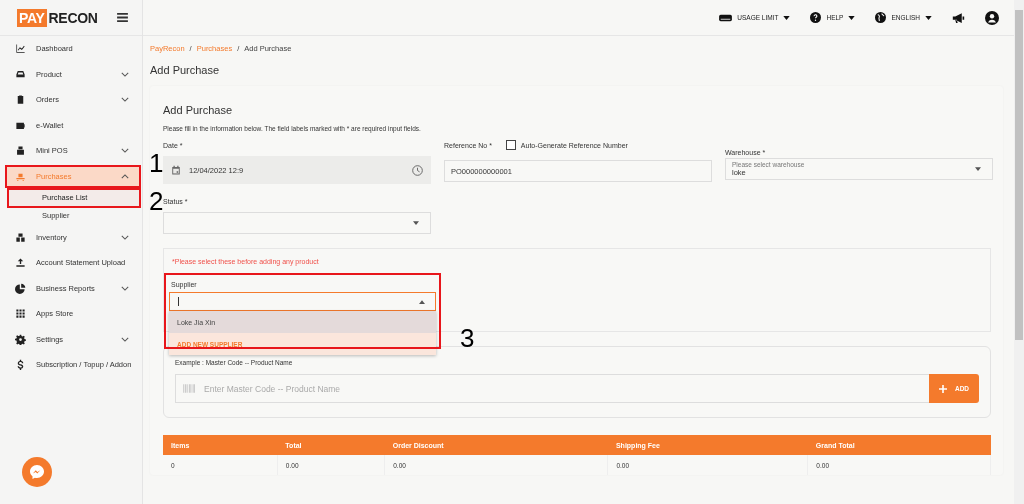 The image size is (1024, 504). Describe the element at coordinates (417, 170) in the screenshot. I see `clock-icon` at that location.